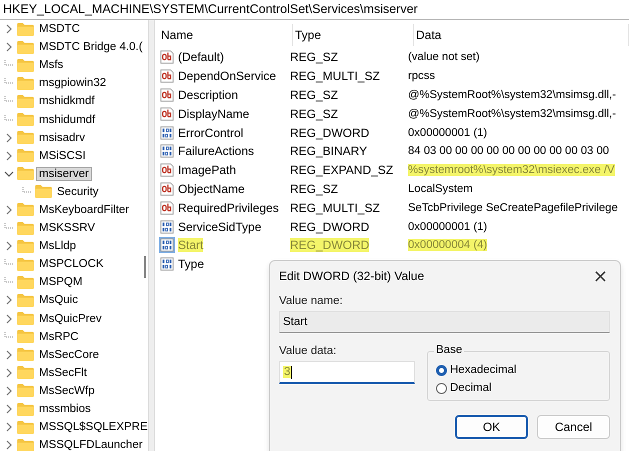  Describe the element at coordinates (600, 276) in the screenshot. I see `close-button: ×` at that location.